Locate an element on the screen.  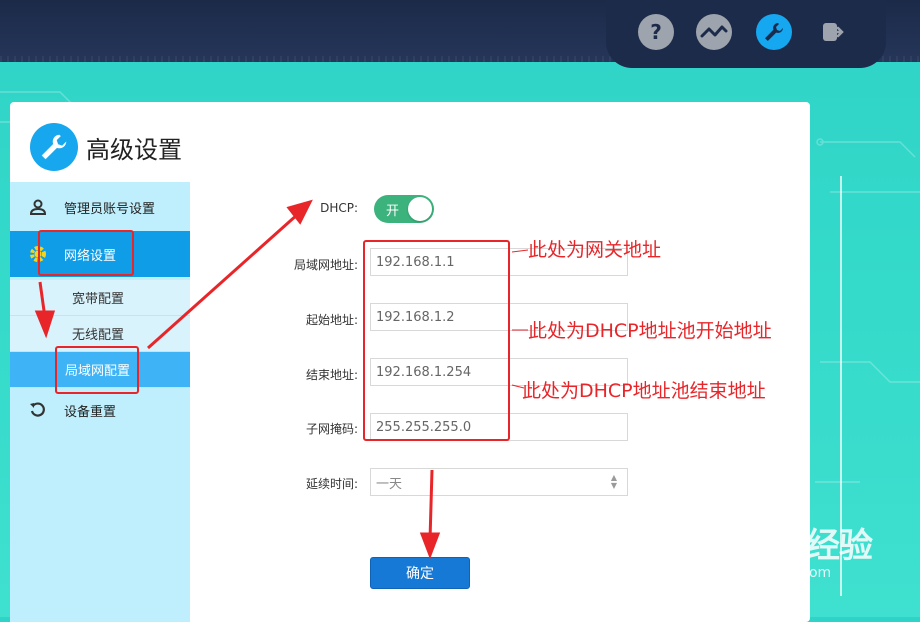
annotation-pool-end: 此处为DHCP地址池结束地址 is located at coordinates (644, 391).